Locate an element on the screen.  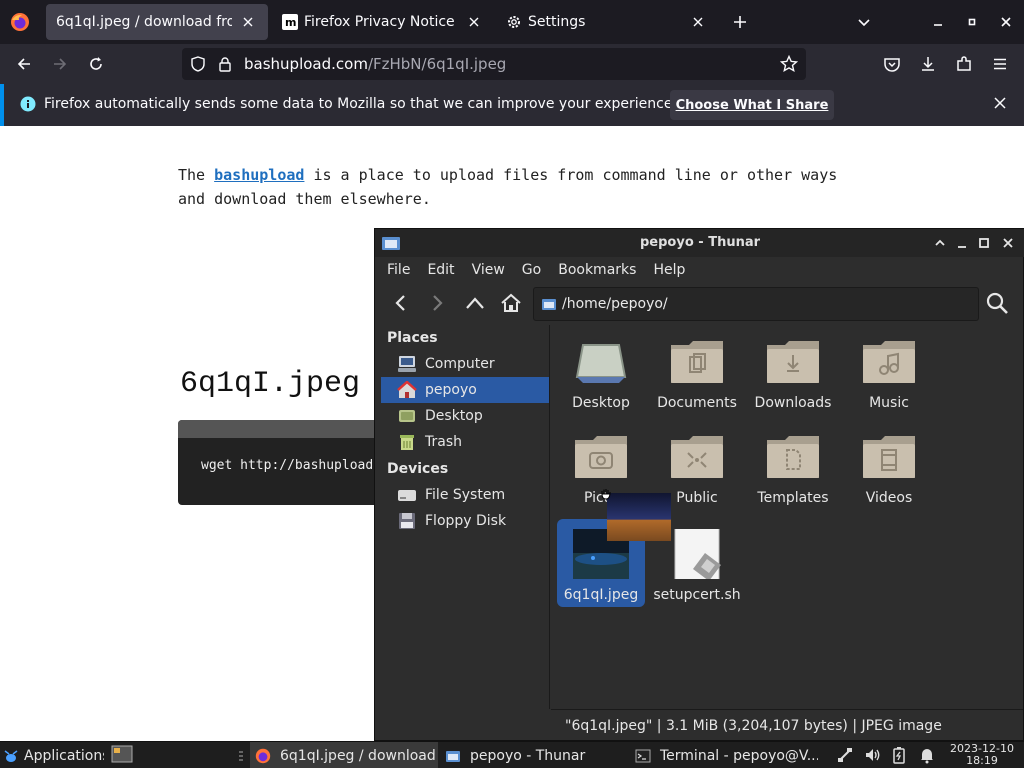
bookmark-star-icon is located at coordinates (789, 65).